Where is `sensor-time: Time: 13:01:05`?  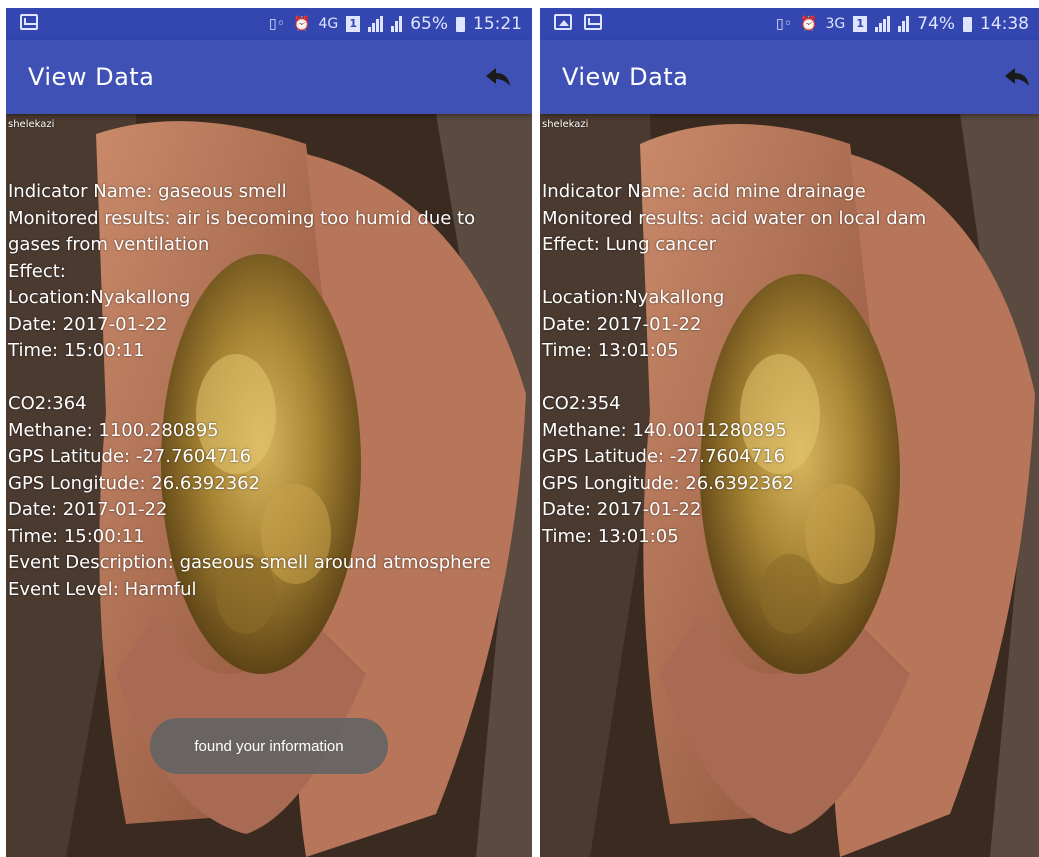 sensor-time: Time: 13:01:05 is located at coordinates (610, 536).